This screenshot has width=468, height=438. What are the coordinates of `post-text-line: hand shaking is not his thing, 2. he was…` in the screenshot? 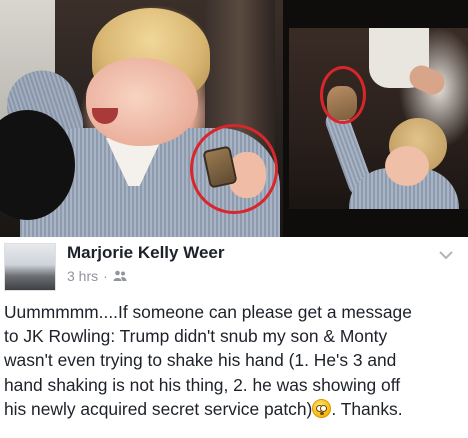 It's located at (202, 384).